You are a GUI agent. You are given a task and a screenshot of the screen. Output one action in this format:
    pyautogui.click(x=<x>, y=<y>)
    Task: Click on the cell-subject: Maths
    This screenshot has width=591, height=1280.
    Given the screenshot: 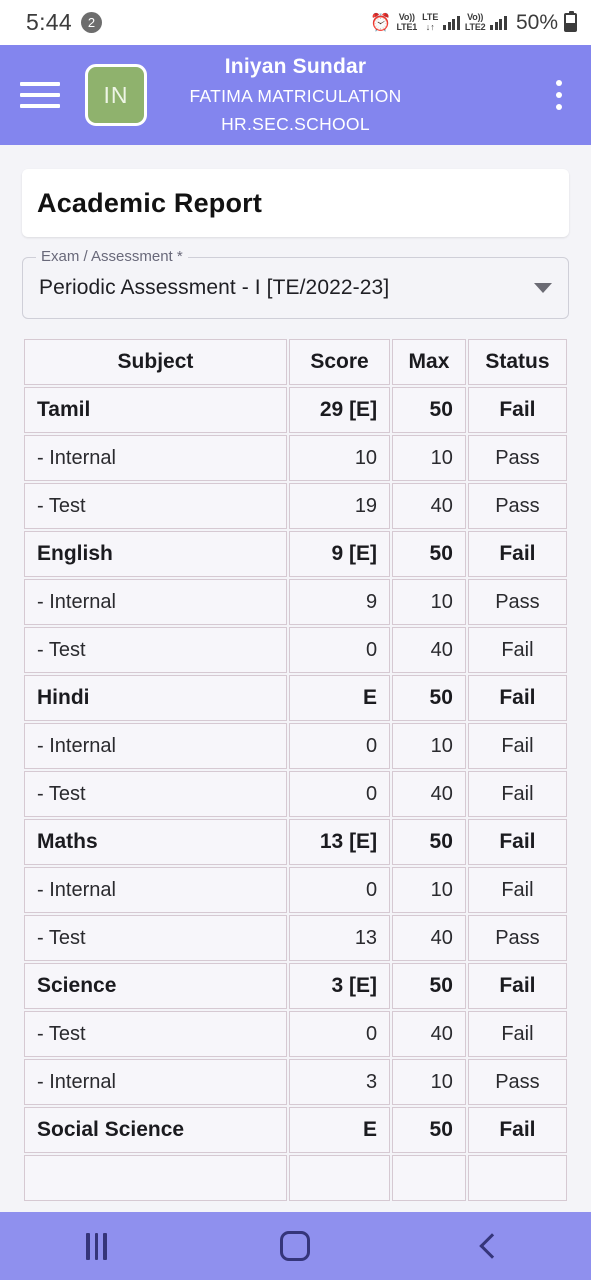 What is the action you would take?
    pyautogui.click(x=155, y=842)
    